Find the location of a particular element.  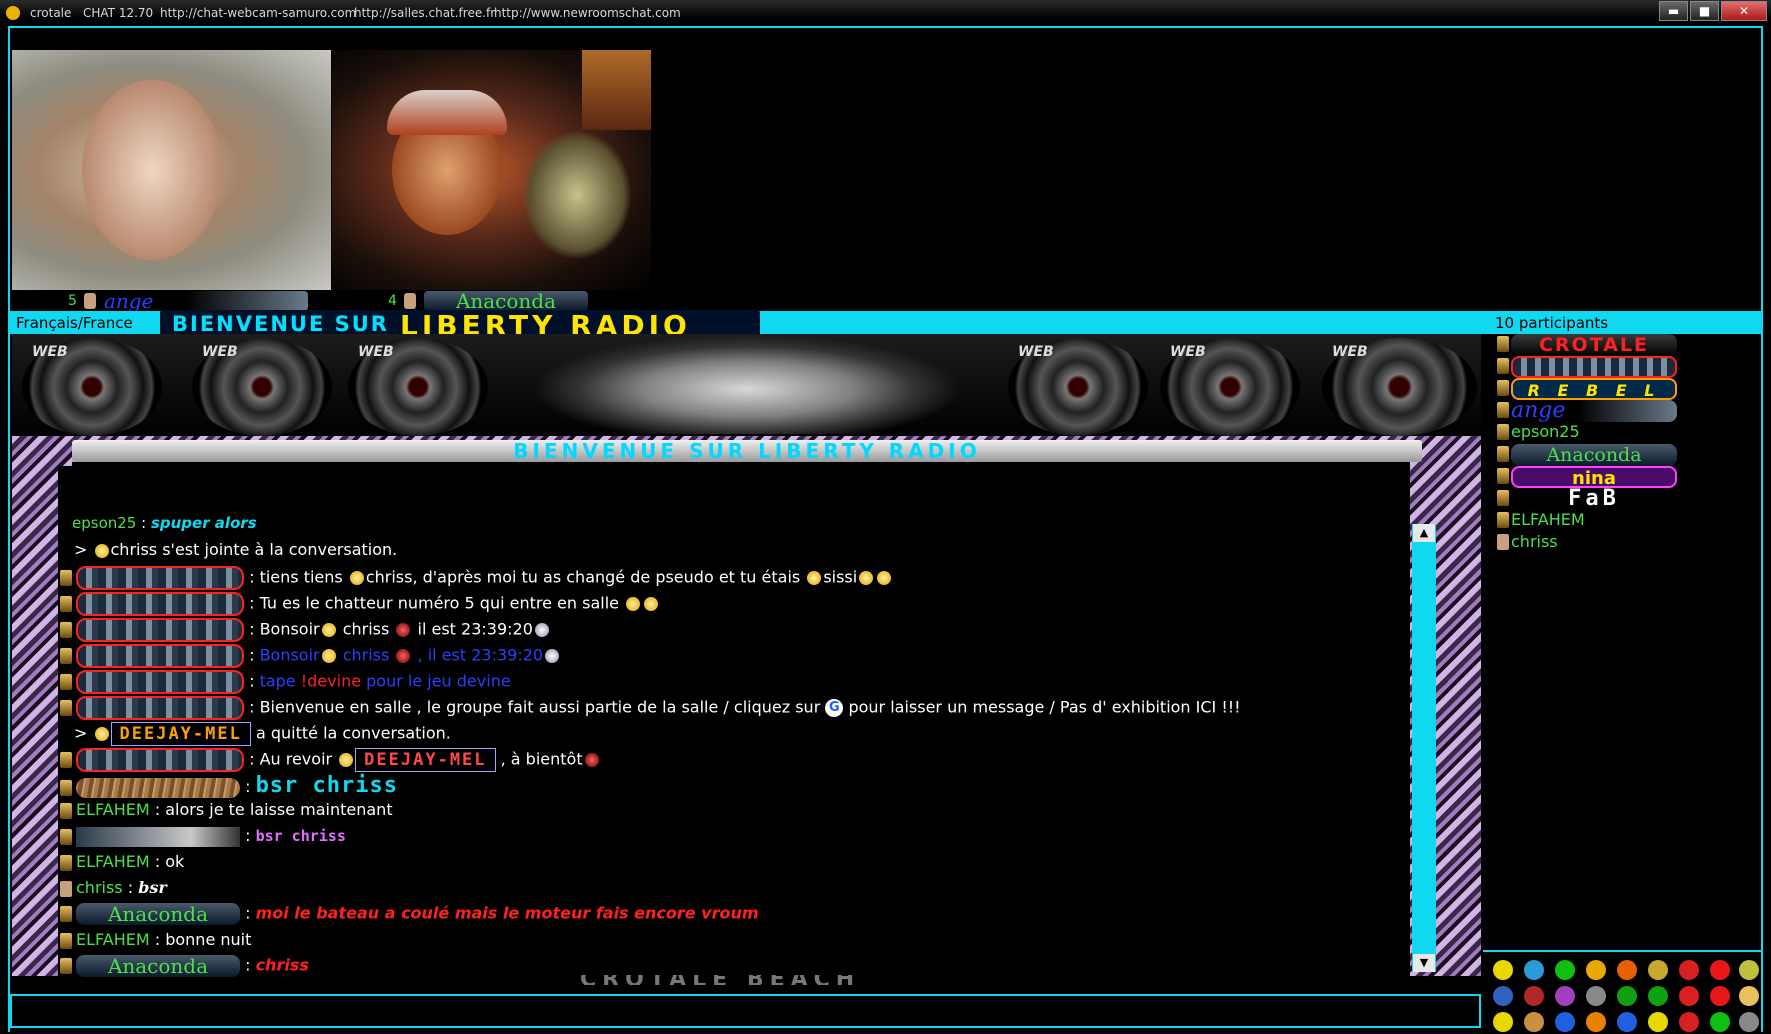

webcam-background is located at coordinates (616, 90).